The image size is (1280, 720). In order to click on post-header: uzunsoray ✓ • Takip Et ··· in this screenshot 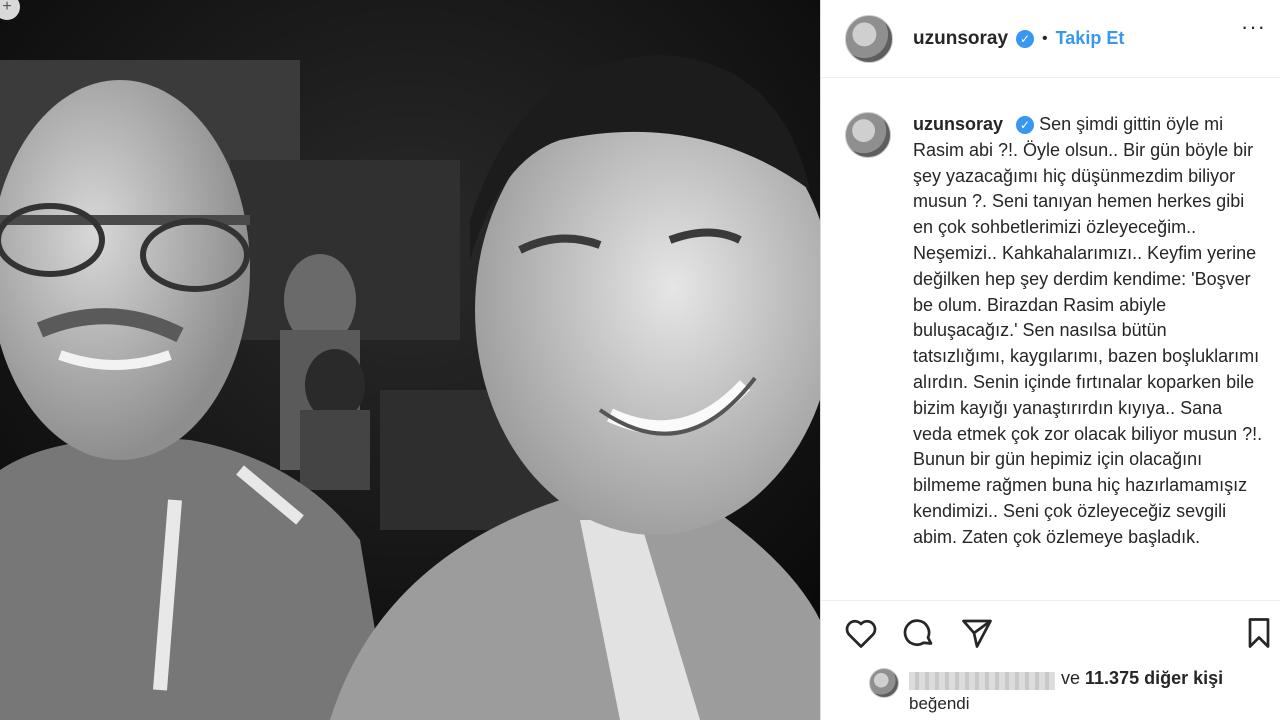, I will do `click(1050, 39)`.